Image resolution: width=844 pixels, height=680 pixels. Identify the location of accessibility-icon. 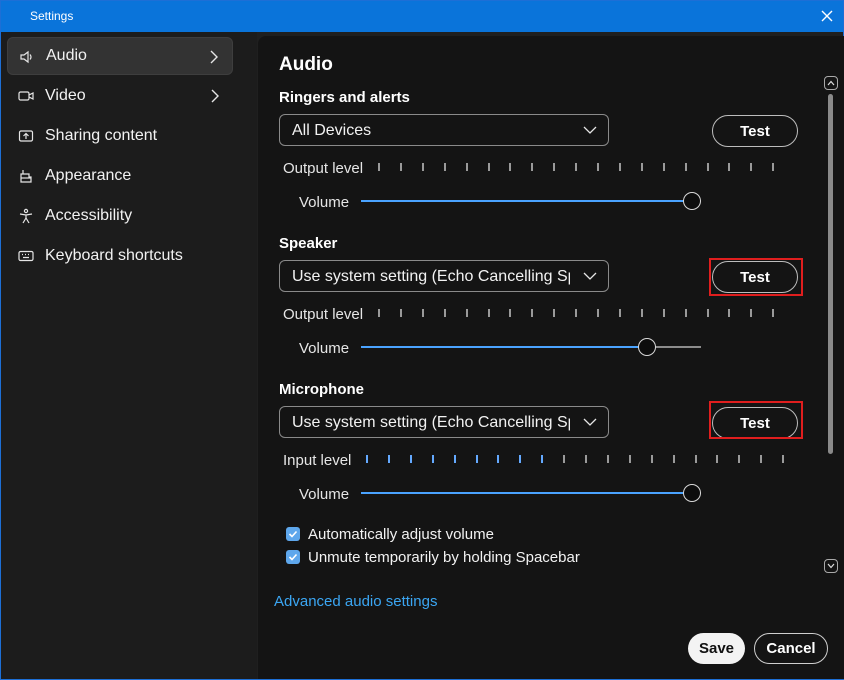
(26, 216).